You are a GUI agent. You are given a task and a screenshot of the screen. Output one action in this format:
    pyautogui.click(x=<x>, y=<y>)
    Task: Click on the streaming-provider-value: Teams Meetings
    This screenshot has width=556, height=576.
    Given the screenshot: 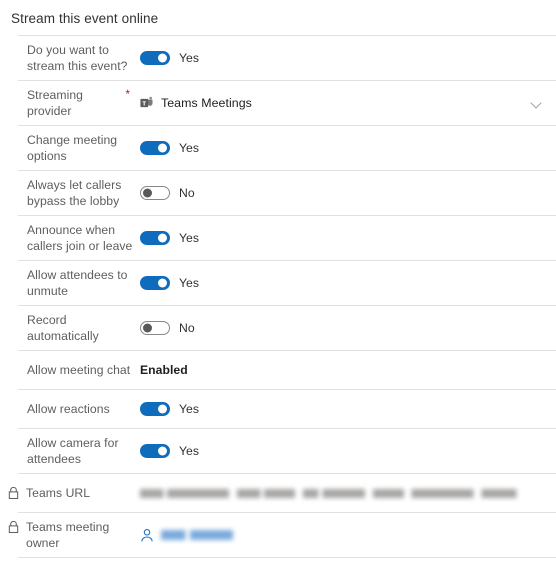 What is the action you would take?
    pyautogui.click(x=206, y=103)
    